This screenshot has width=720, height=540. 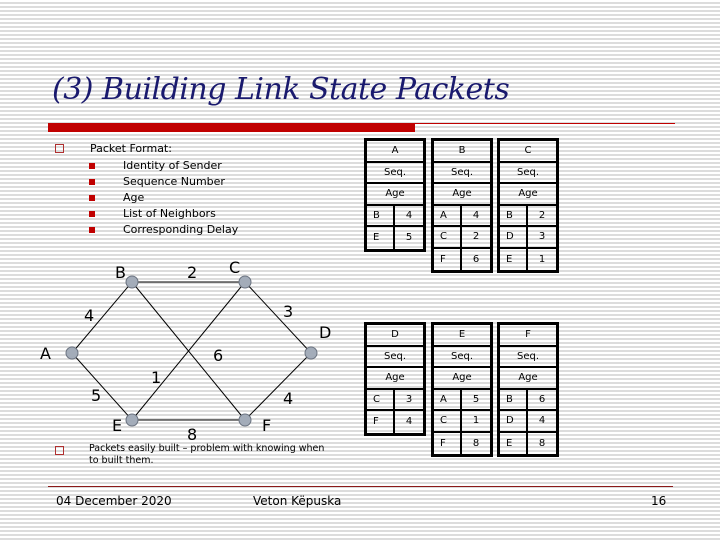 I want to click on packet-table-e: E Seq. Age A 5 C 1 F 8, so click(x=462, y=389).